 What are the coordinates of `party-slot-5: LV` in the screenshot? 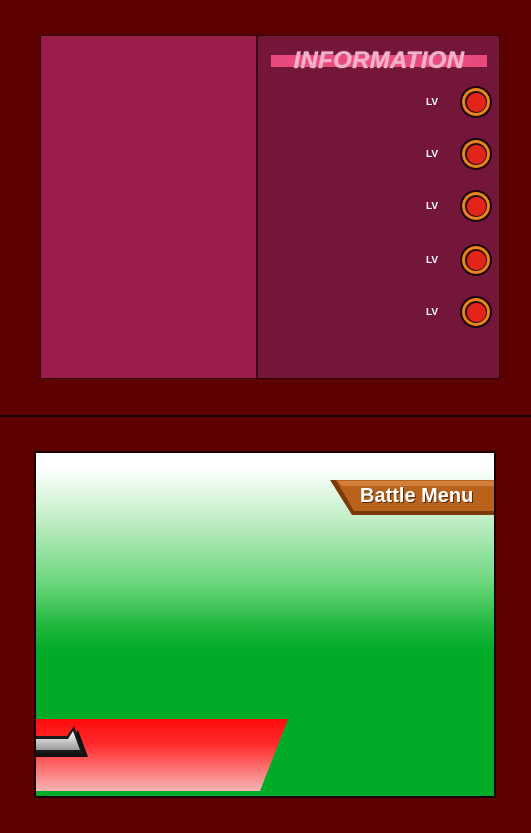 It's located at (379, 312).